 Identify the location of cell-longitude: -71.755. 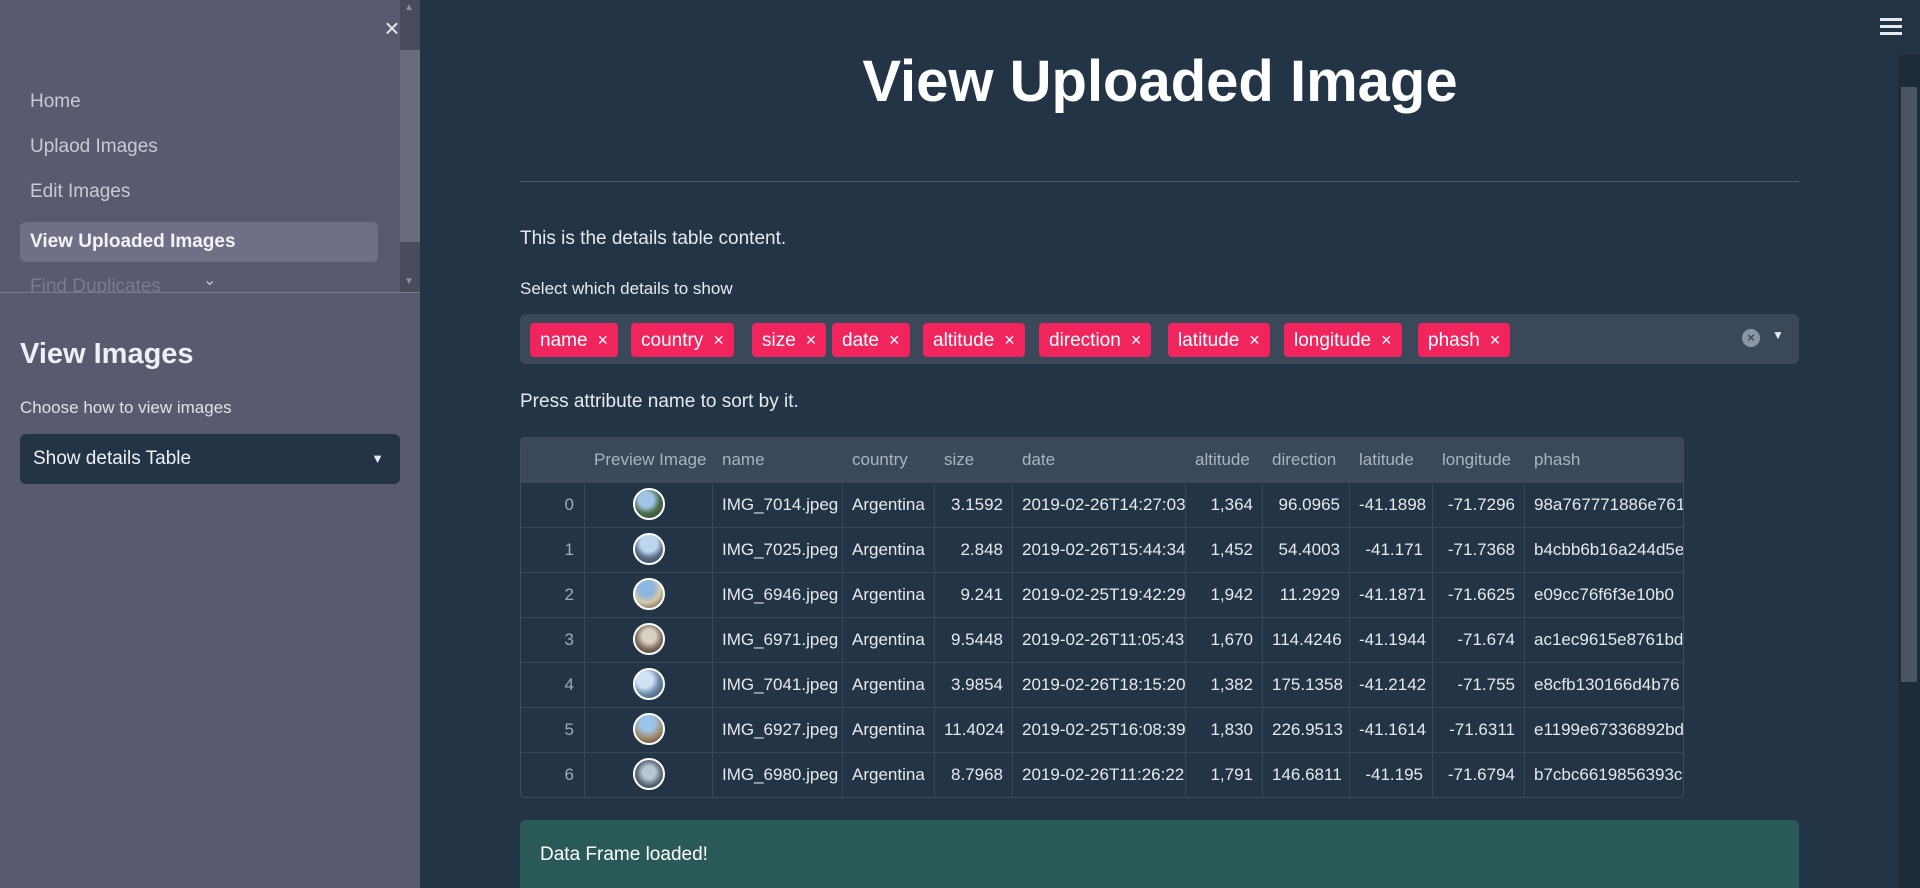
(1479, 685).